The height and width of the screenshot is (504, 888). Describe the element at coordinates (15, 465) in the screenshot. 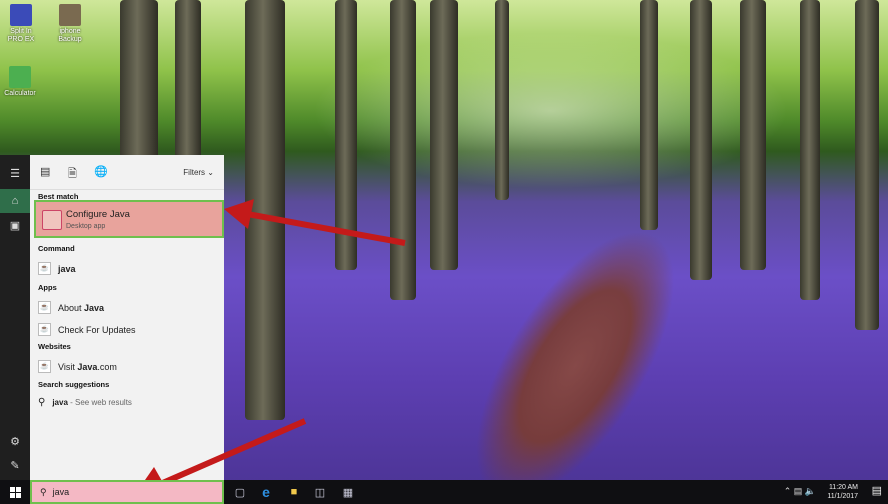

I see `feedback-icon: ✎` at that location.